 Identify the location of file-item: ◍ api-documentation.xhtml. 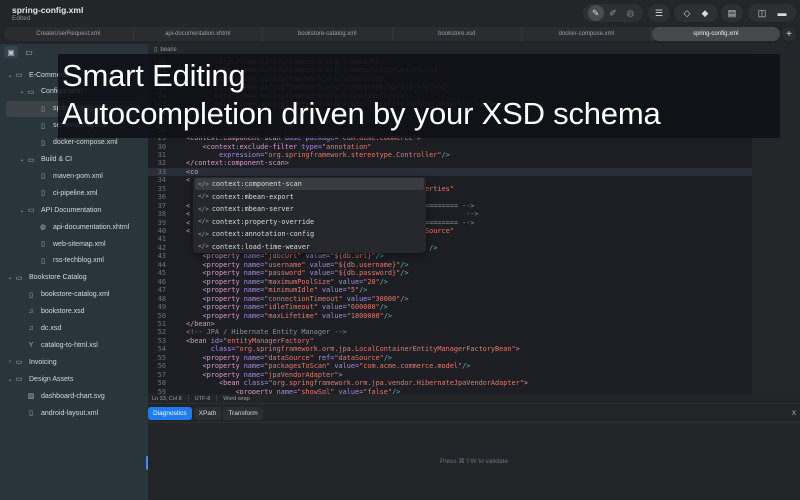
(74, 227).